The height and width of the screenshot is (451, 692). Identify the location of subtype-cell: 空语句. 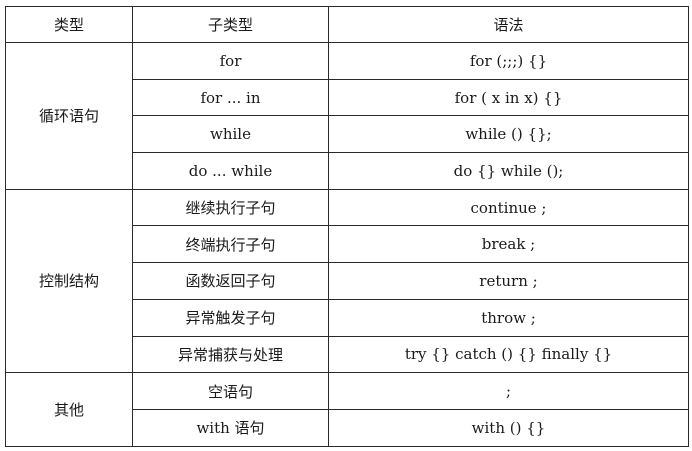
(230, 391).